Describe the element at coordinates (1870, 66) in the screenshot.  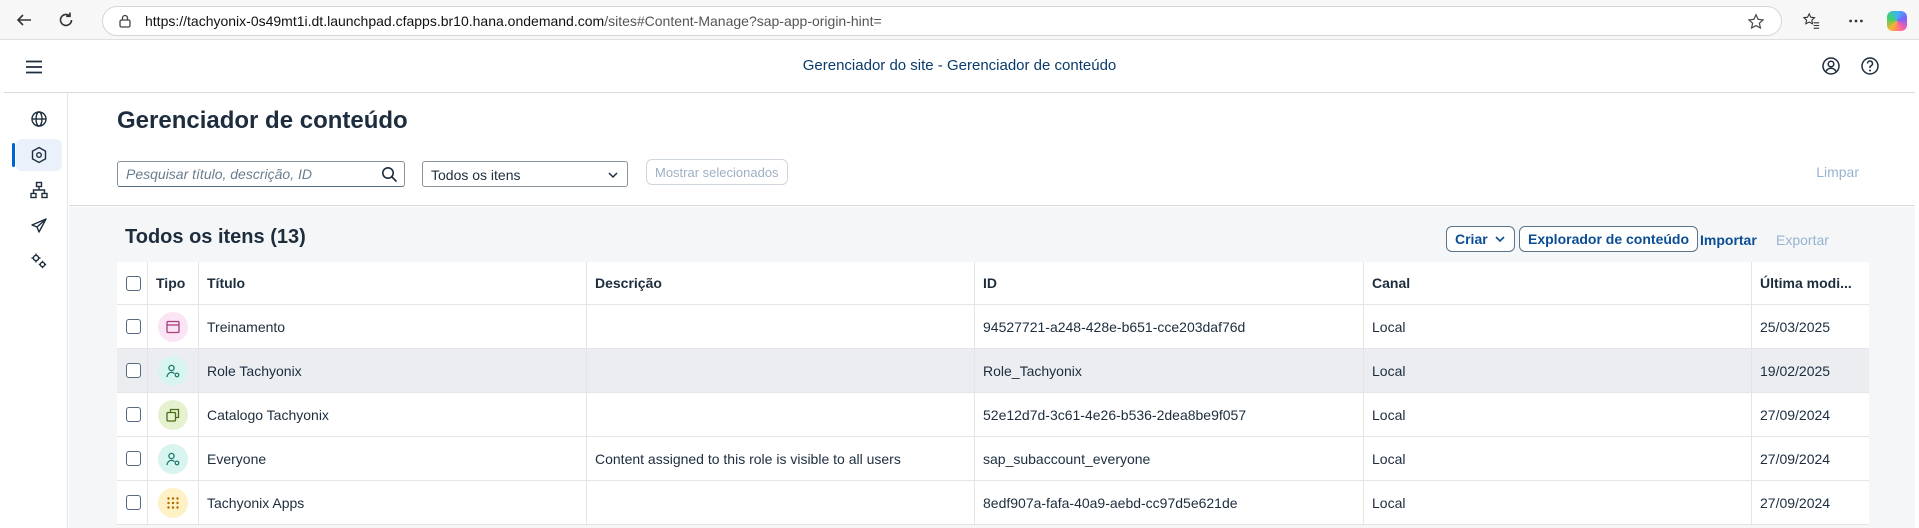
I see `help-icon` at that location.